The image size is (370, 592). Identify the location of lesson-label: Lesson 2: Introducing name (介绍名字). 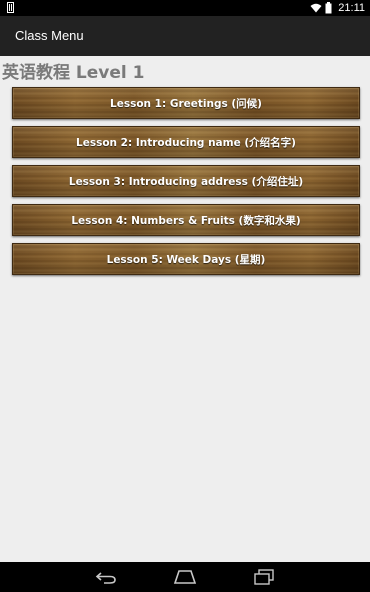
(186, 142).